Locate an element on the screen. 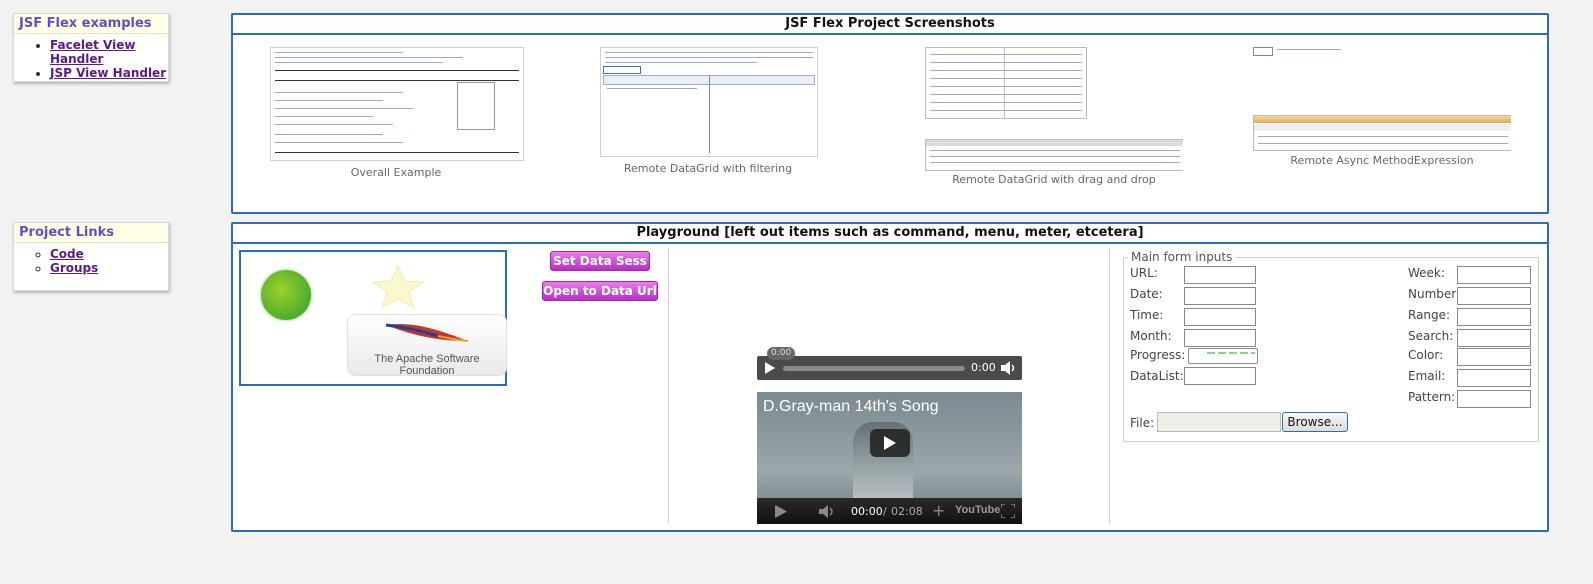  youtube-logo: YouTube is located at coordinates (977, 510).